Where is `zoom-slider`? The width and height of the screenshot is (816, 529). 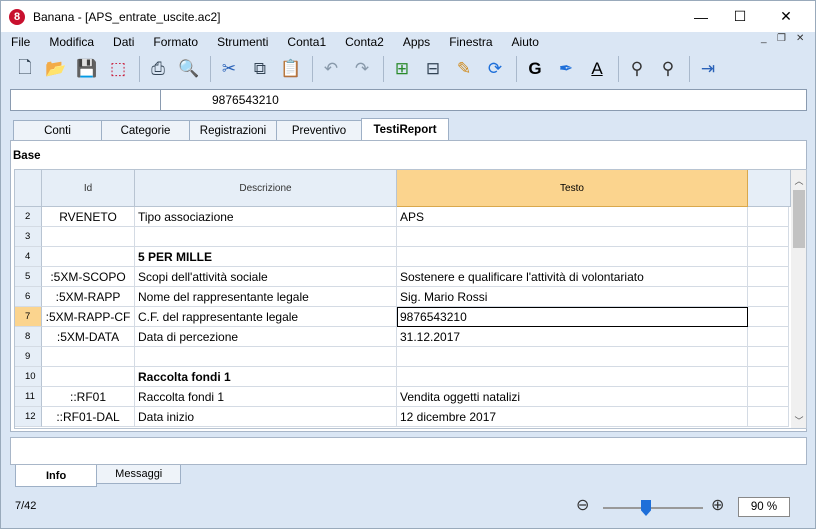 zoom-slider is located at coordinates (653, 508).